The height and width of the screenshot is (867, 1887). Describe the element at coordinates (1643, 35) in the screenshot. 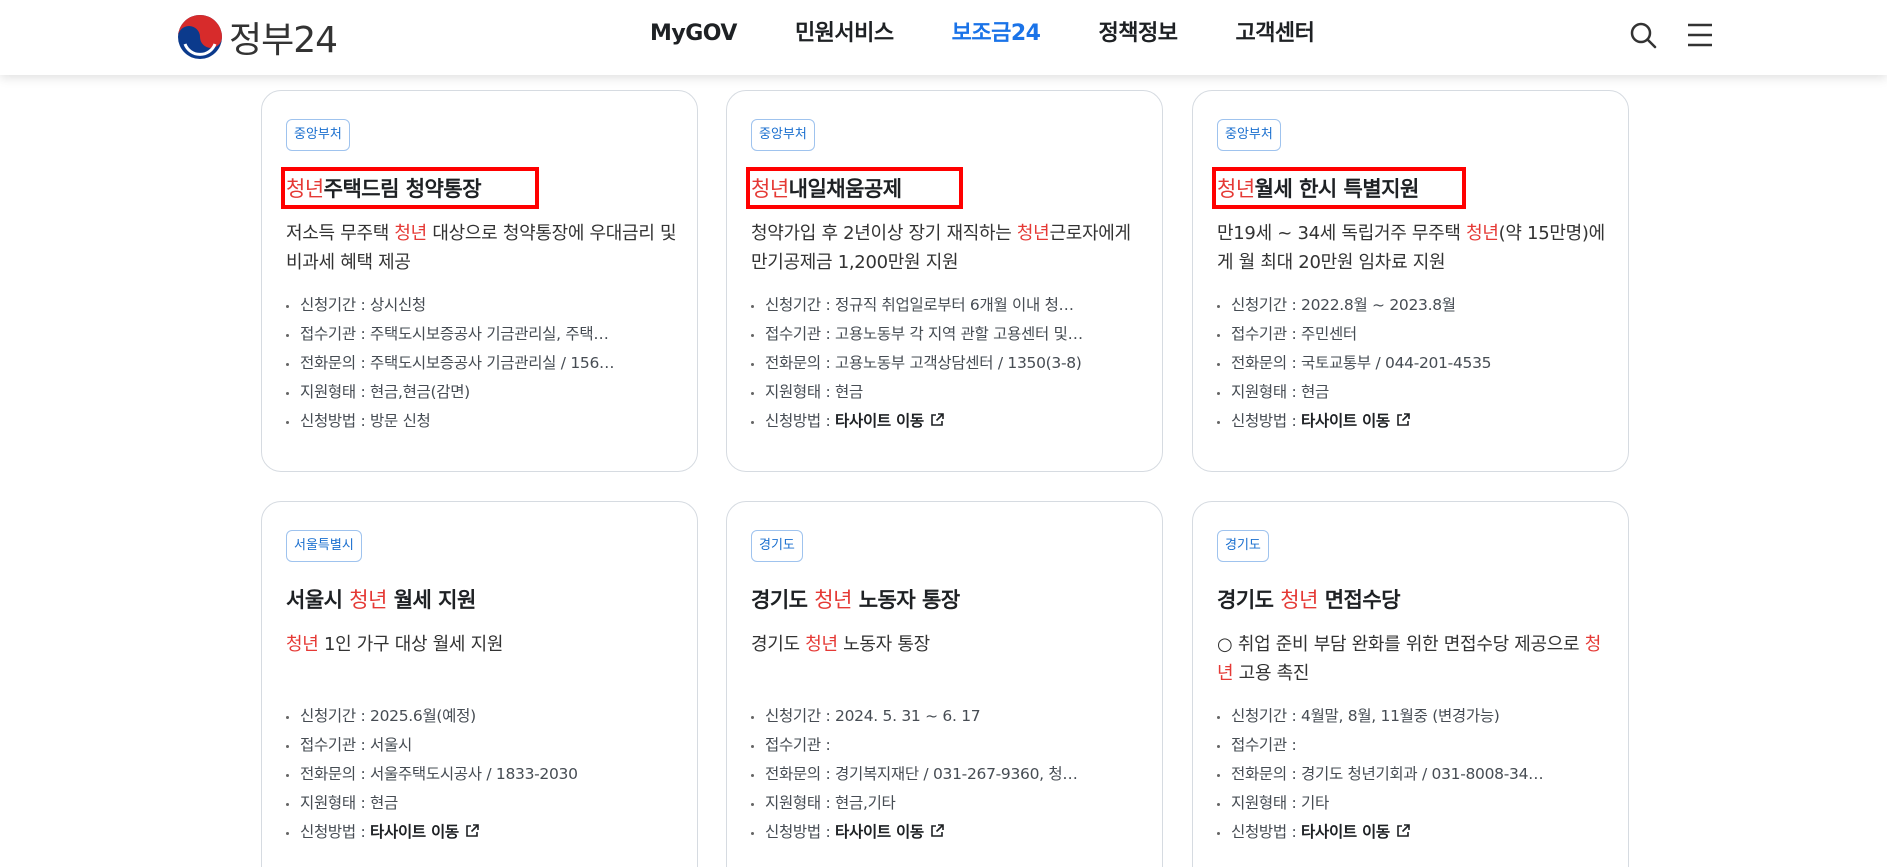

I see `search-icon` at that location.